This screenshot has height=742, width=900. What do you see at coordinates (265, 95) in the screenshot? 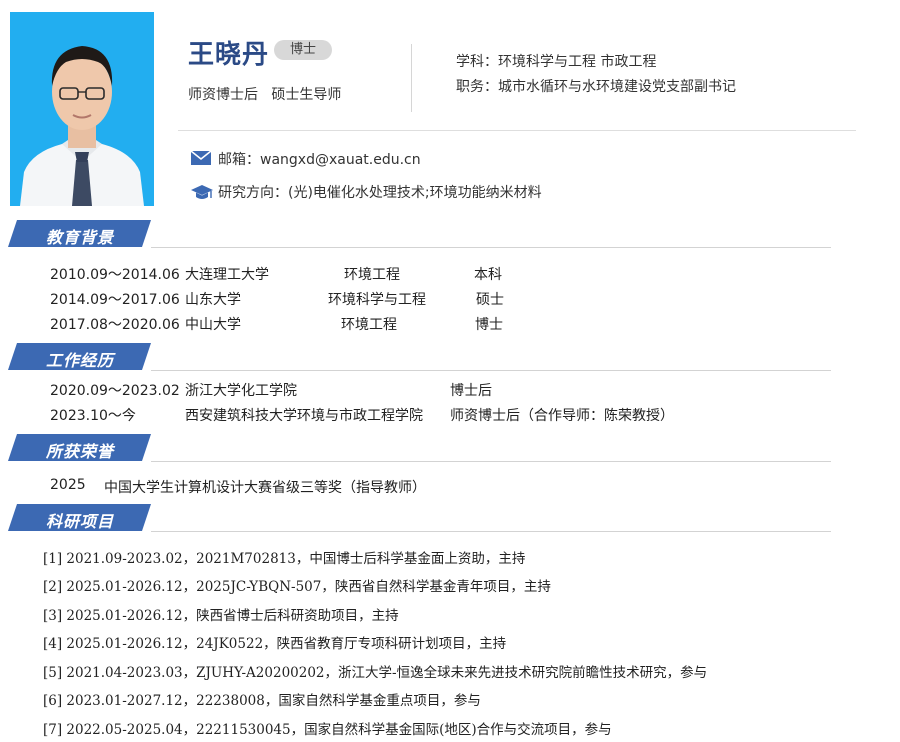
I see `person-titles: 师资博士后 硕士生导师` at bounding box center [265, 95].